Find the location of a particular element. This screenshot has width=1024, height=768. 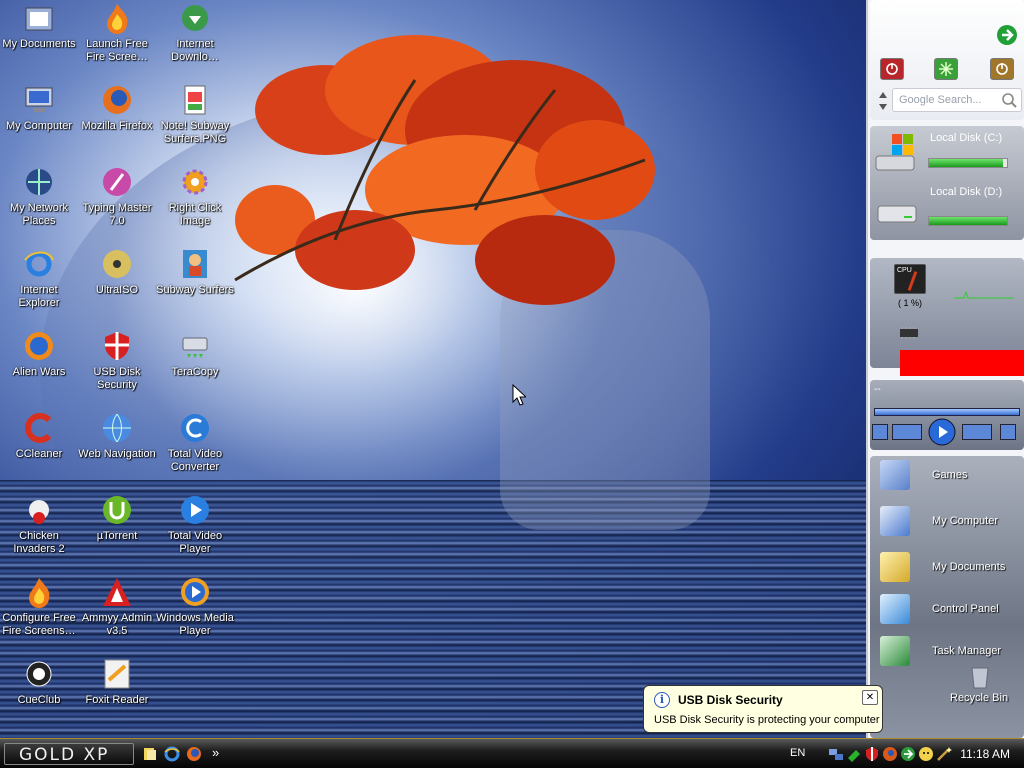

start-button: GOLD XP is located at coordinates (69, 754).